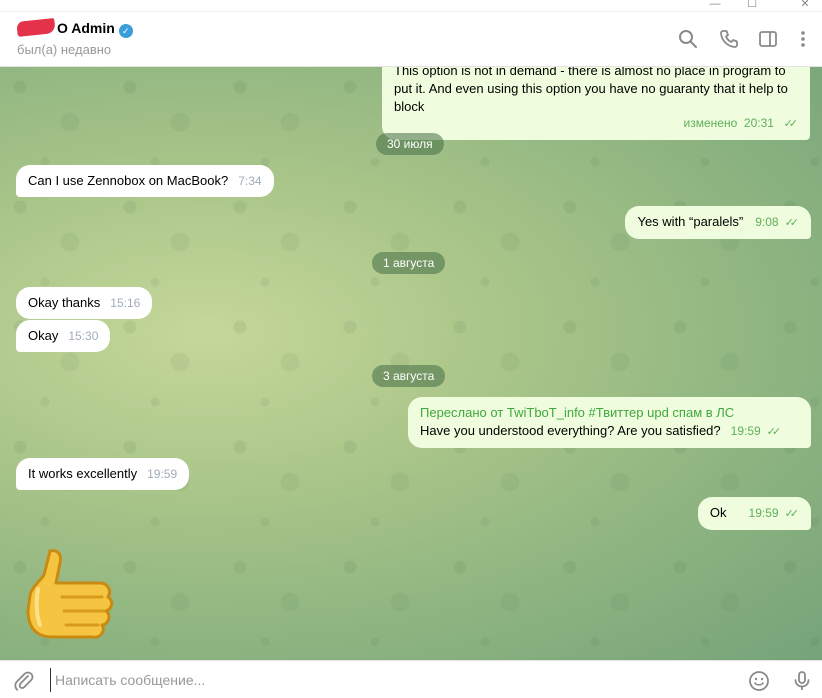 This screenshot has height=698, width=822. What do you see at coordinates (758, 123) in the screenshot?
I see `message-time: 20:31` at bounding box center [758, 123].